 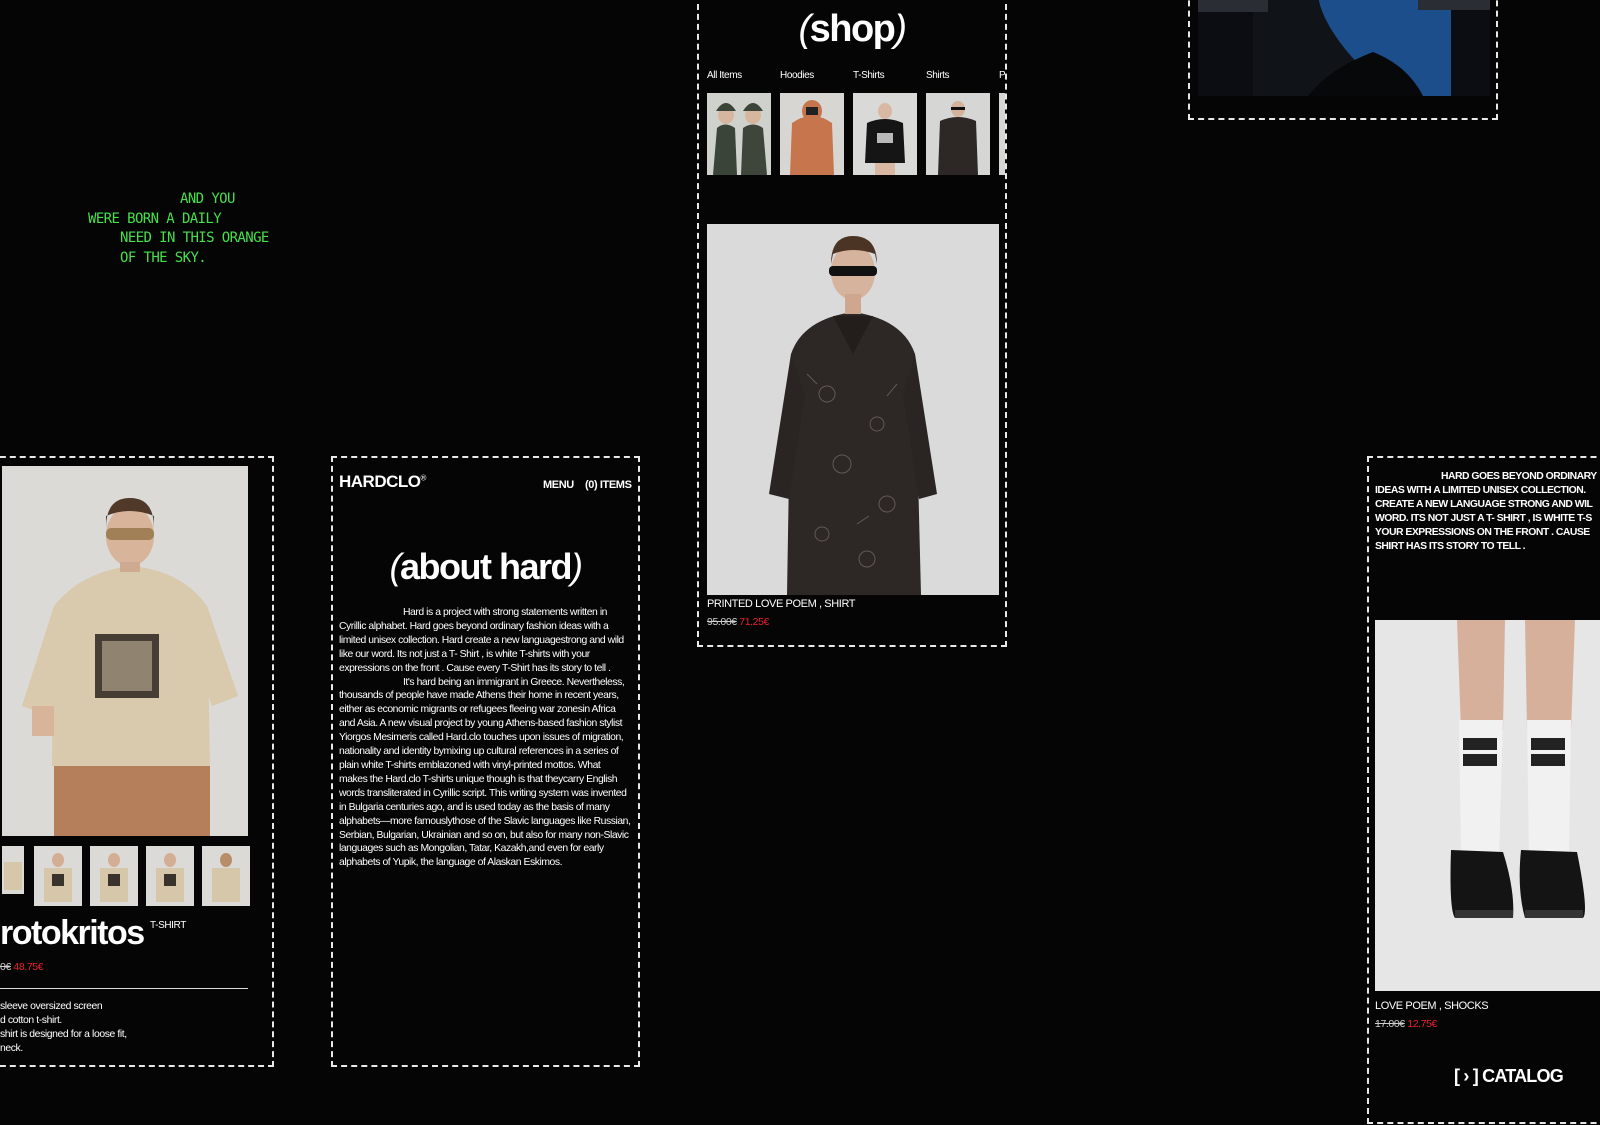 What do you see at coordinates (938, 75) in the screenshot?
I see `tab-shirts: Shirts` at bounding box center [938, 75].